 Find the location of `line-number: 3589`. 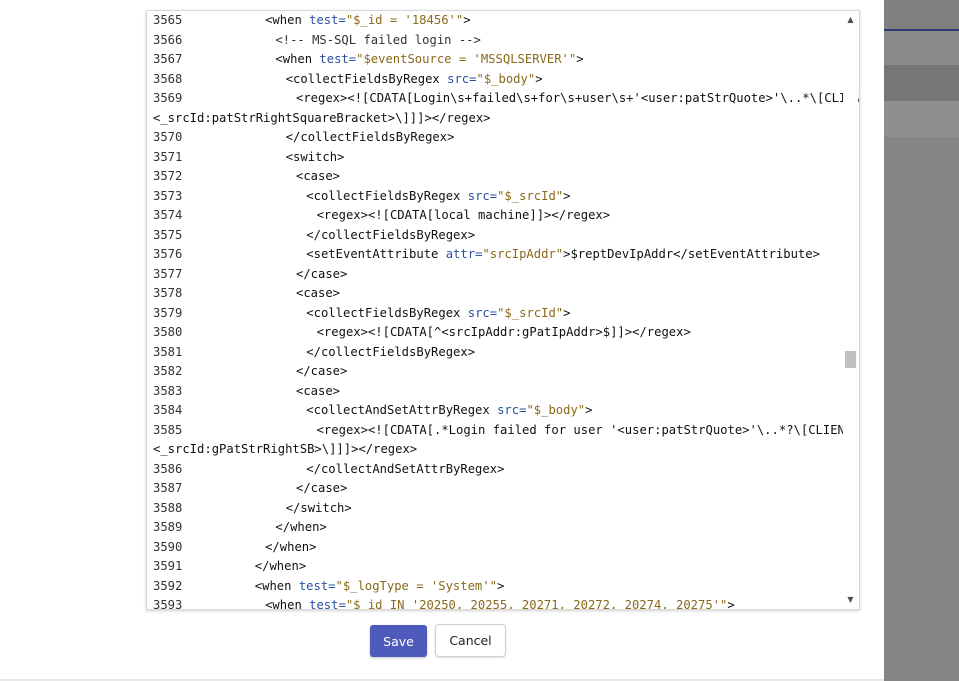

line-number: 3589 is located at coordinates (168, 527).